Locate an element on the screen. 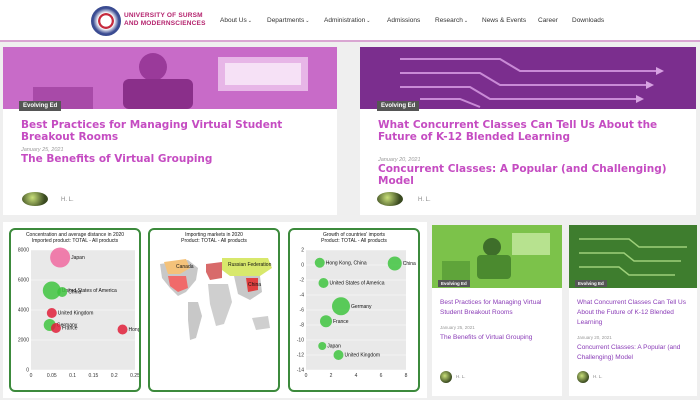 Image resolution: width=700 pixels, height=400 pixels. nav-about-us: About Us⌄ is located at coordinates (236, 20).